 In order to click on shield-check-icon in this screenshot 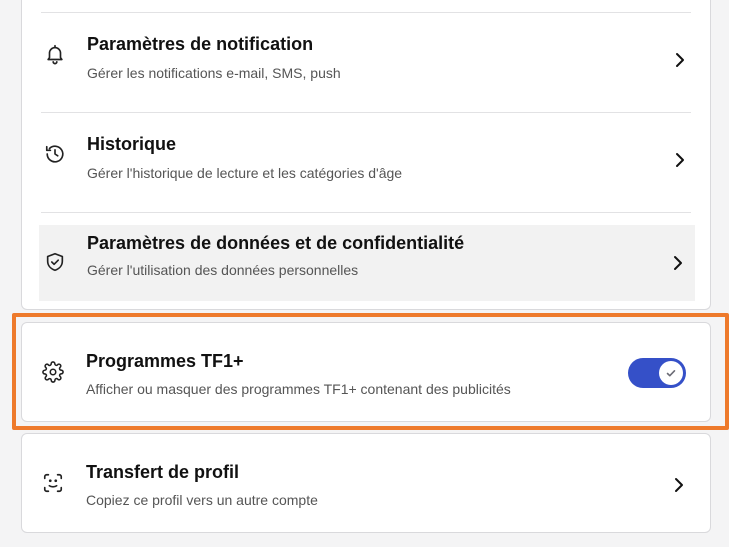, I will do `click(55, 262)`.